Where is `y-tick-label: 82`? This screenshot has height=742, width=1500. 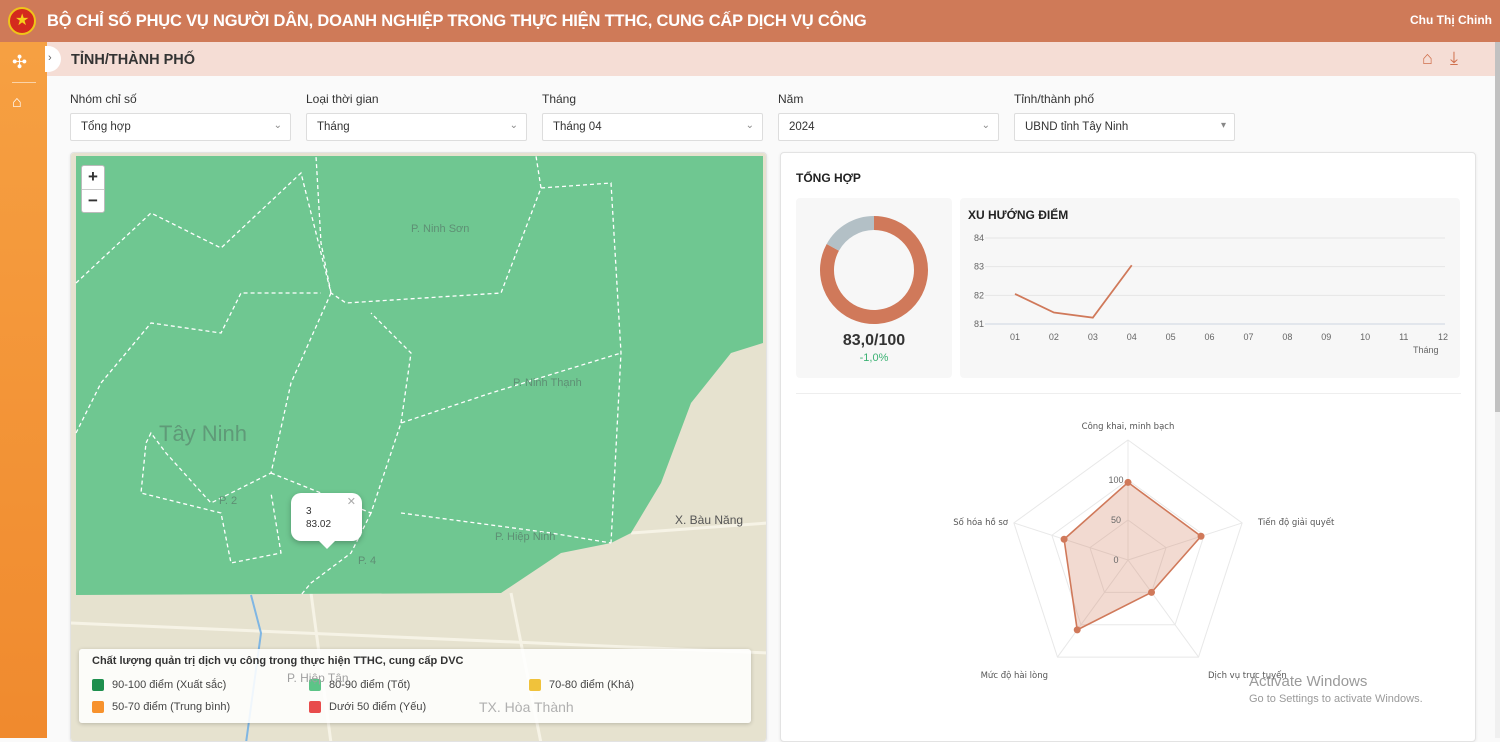
y-tick-label: 82 is located at coordinates (979, 295).